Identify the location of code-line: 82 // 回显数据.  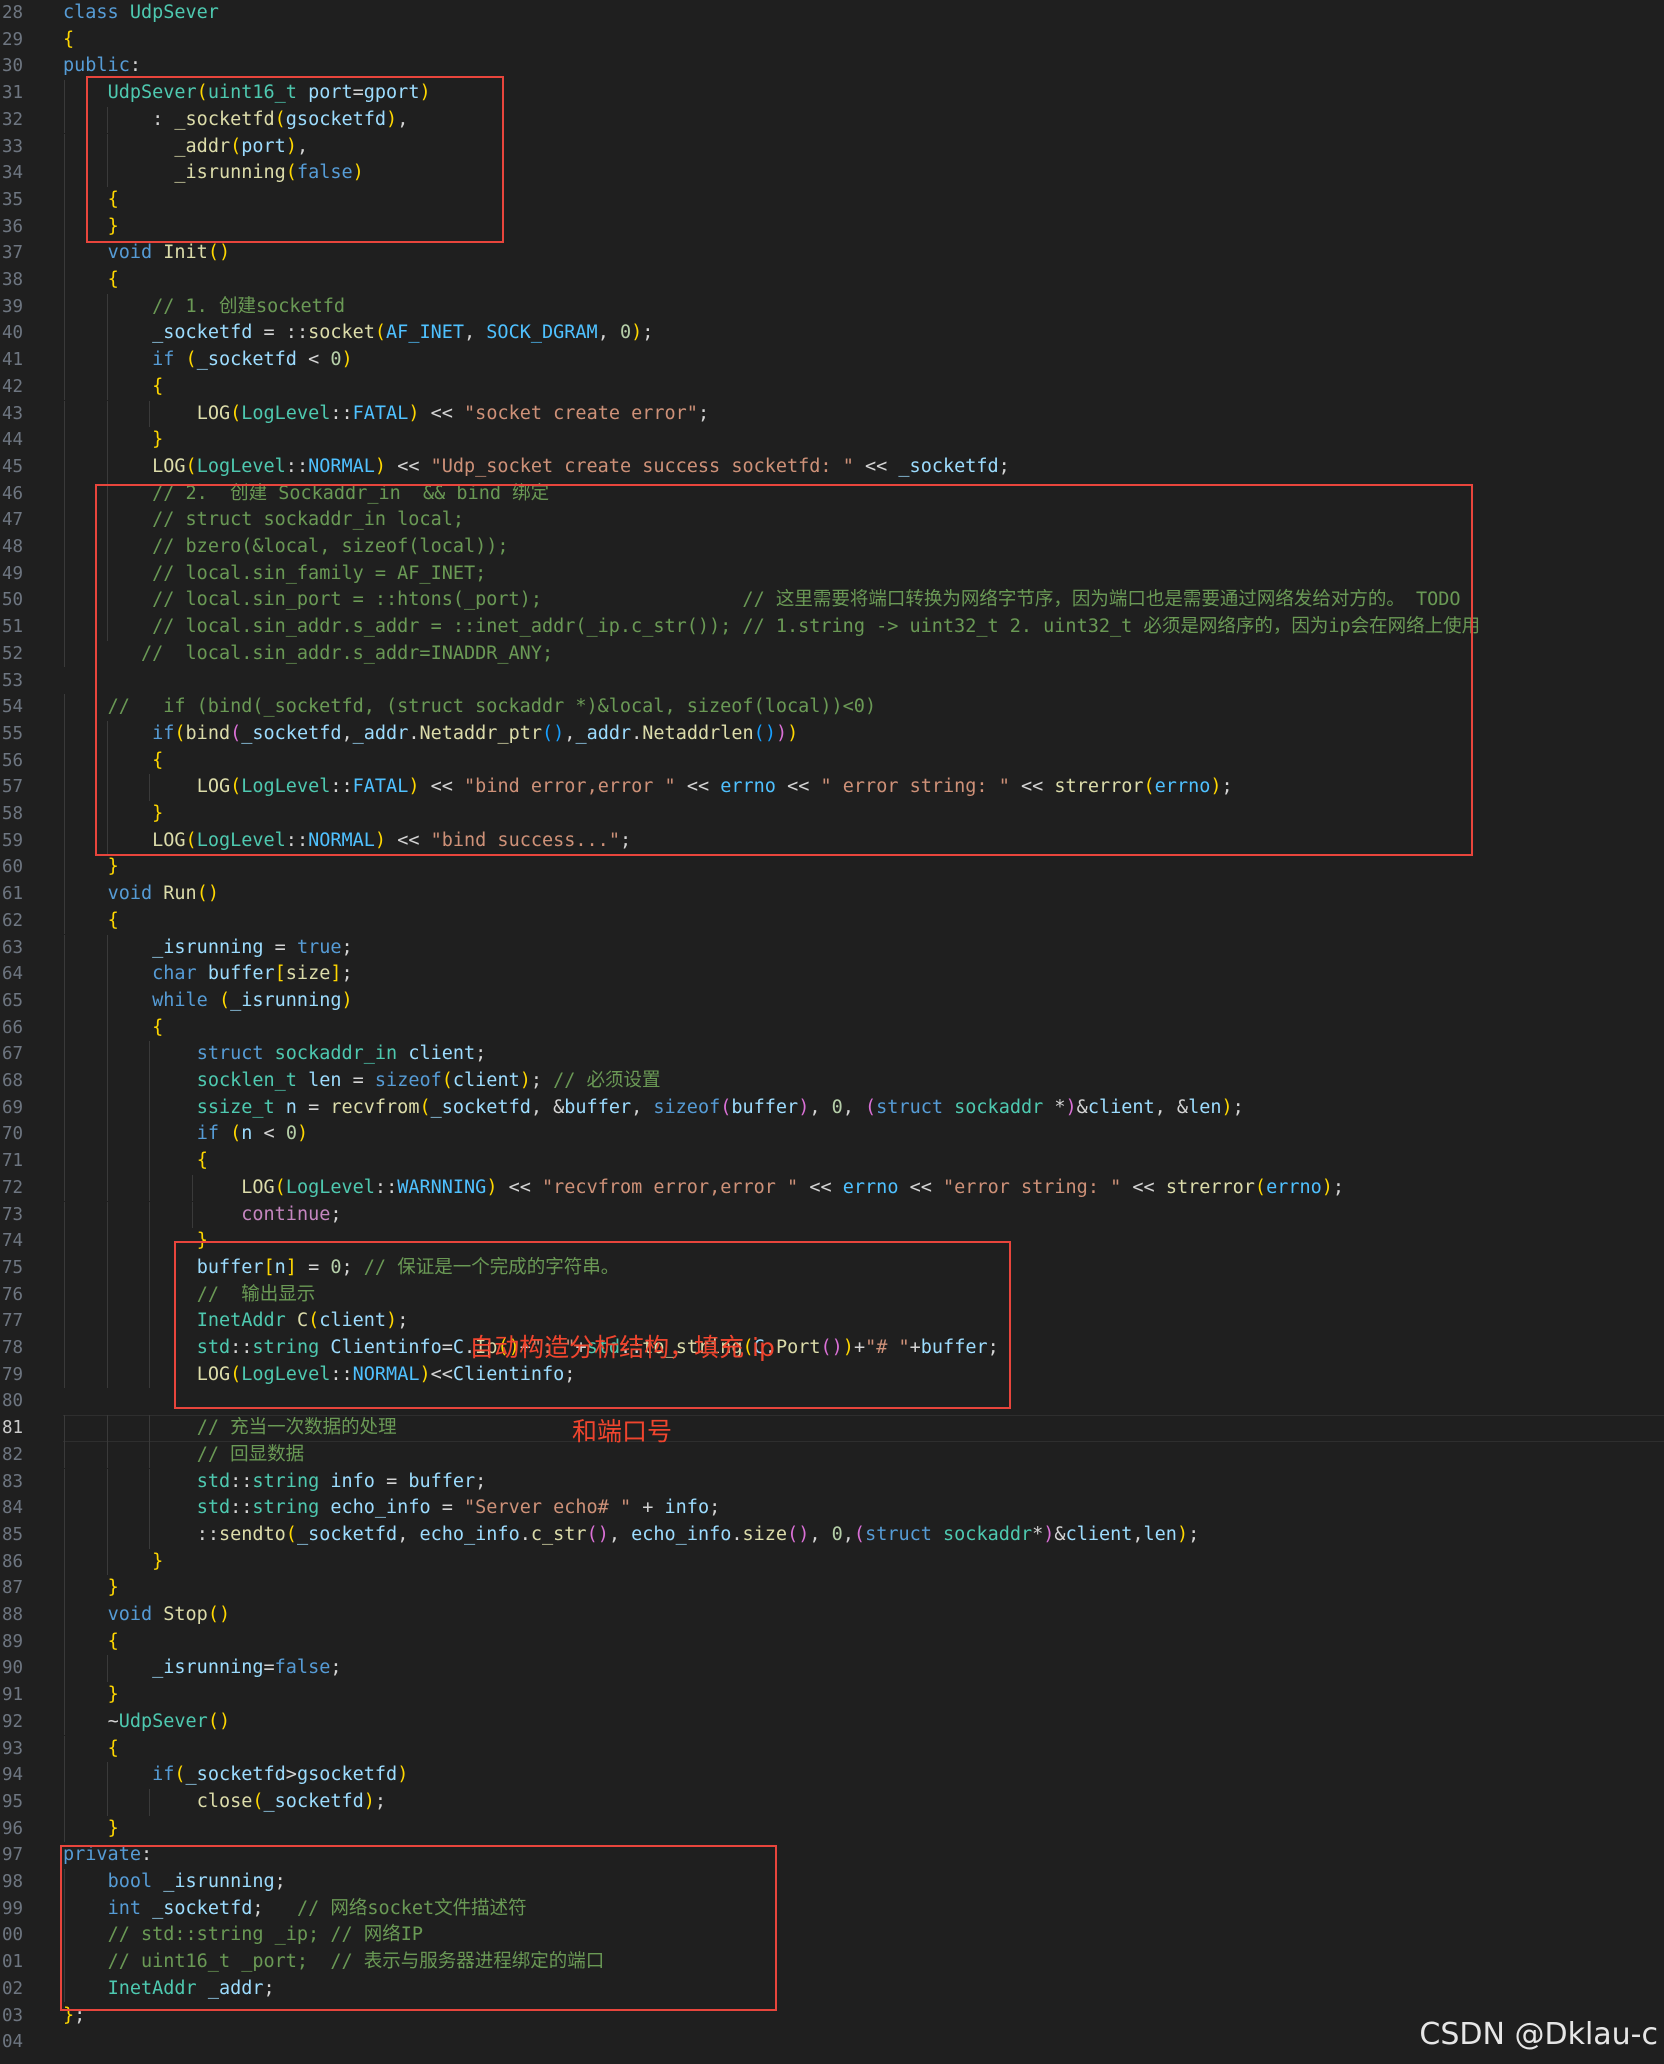
(832, 1455).